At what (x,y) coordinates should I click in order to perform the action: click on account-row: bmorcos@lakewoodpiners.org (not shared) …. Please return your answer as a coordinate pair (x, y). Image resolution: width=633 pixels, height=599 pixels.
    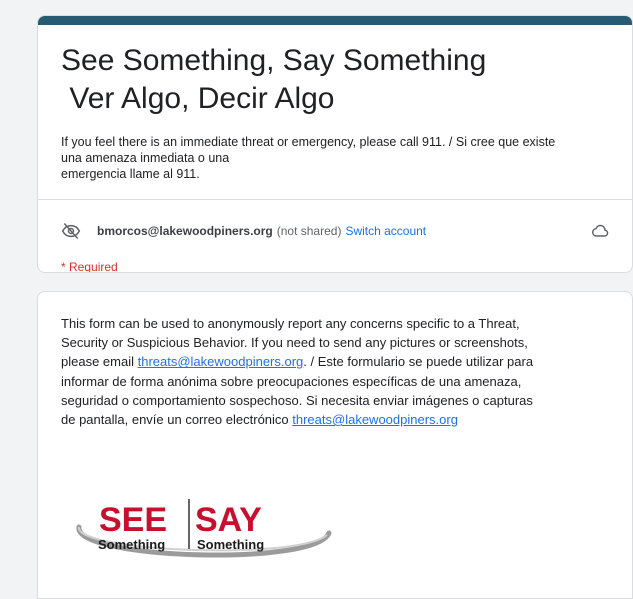
    Looking at the image, I should click on (335, 231).